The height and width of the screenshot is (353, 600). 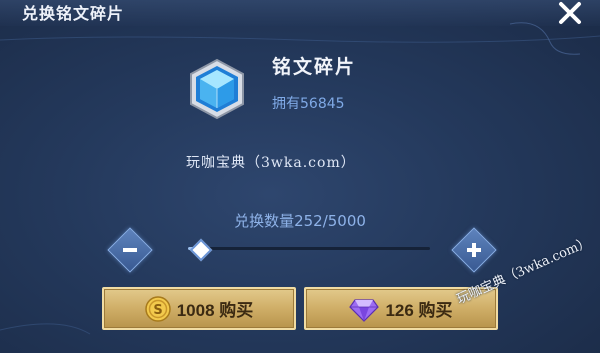 I want to click on gem-buy-label: 126 购买, so click(x=419, y=310).